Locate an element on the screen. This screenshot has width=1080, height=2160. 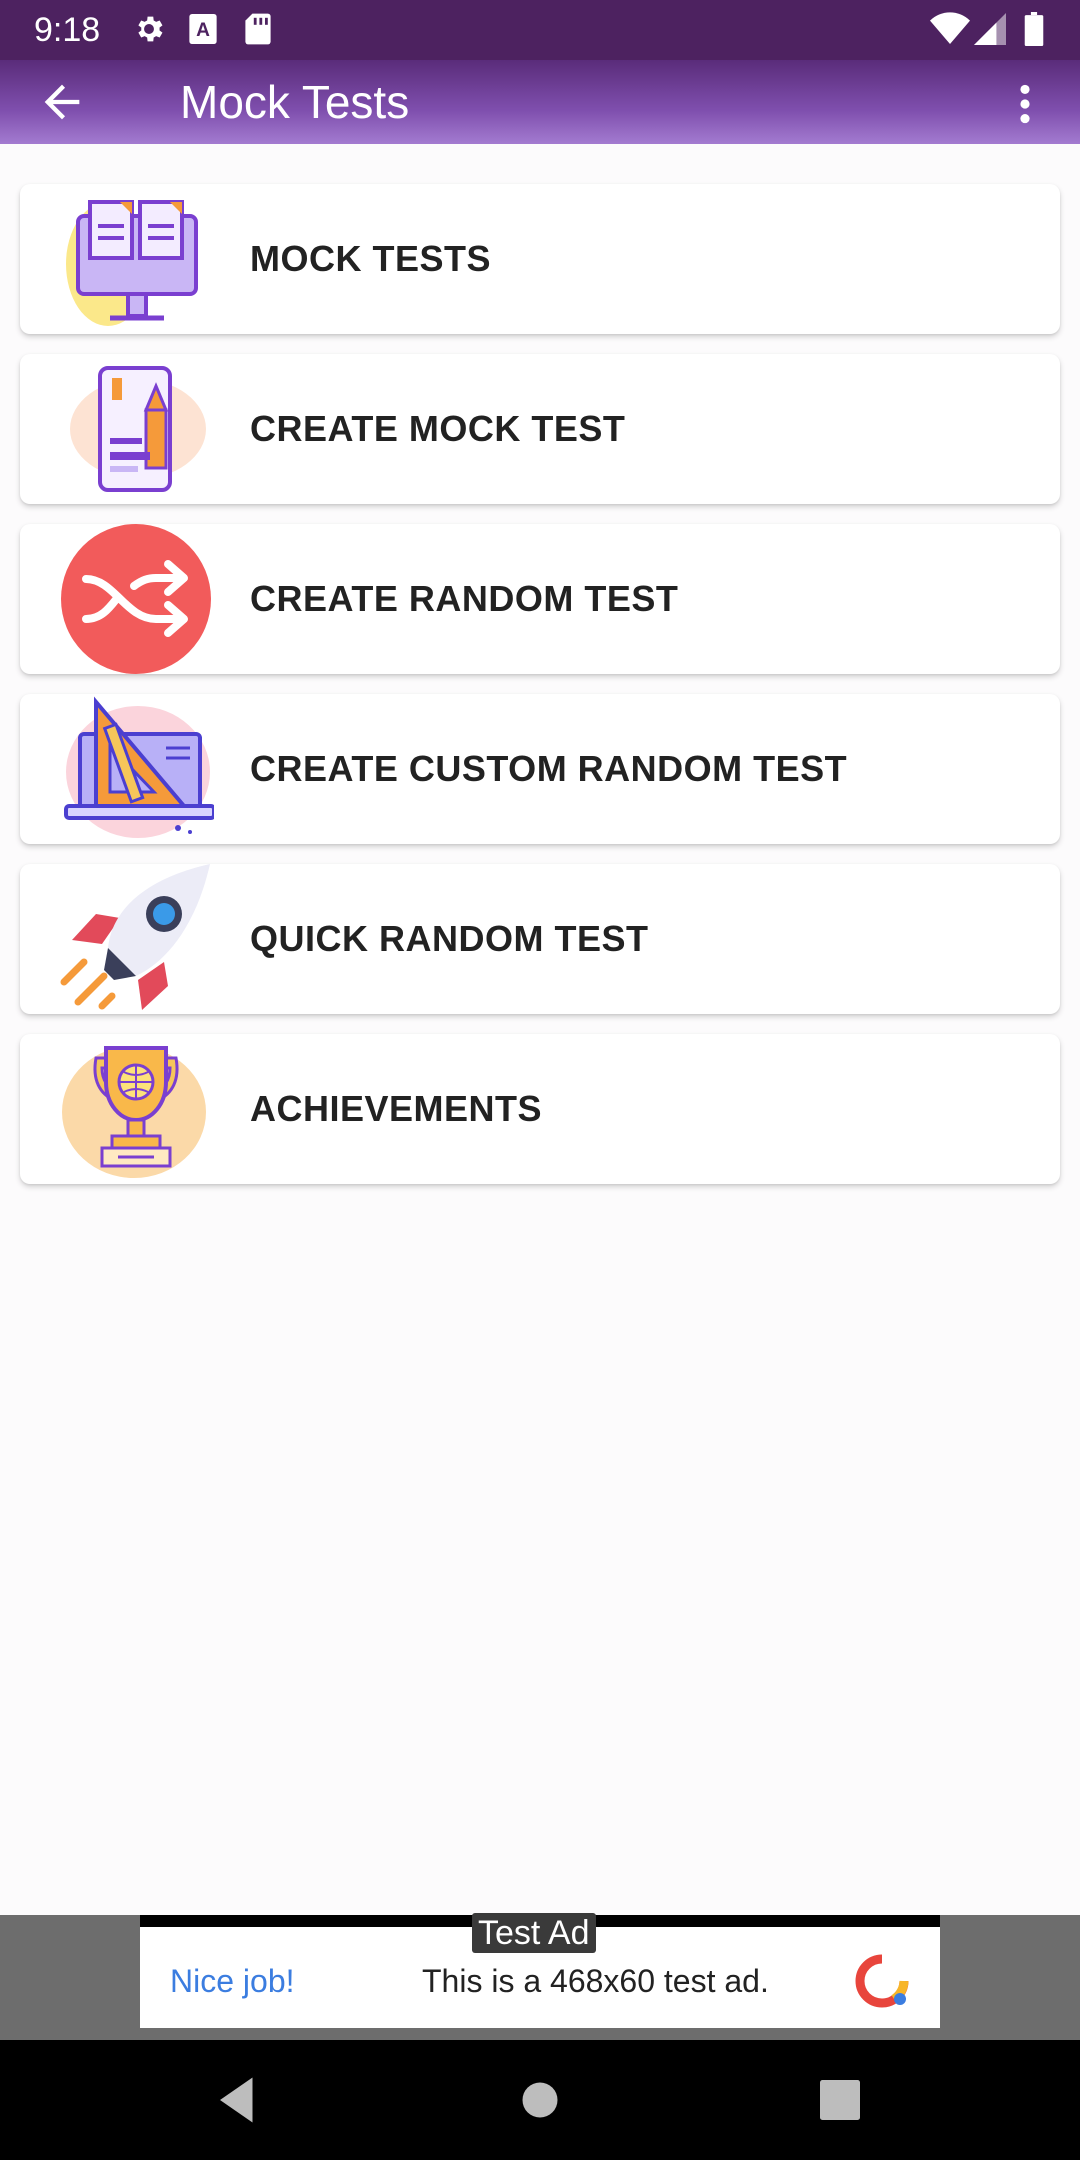
shuffle-icon is located at coordinates (136, 599).